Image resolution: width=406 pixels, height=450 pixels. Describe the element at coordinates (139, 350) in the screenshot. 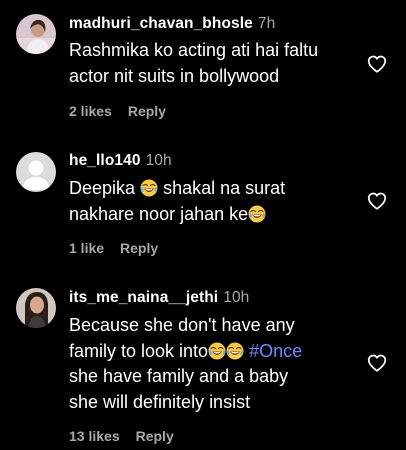

I see `comment-line-text: family to look into` at that location.